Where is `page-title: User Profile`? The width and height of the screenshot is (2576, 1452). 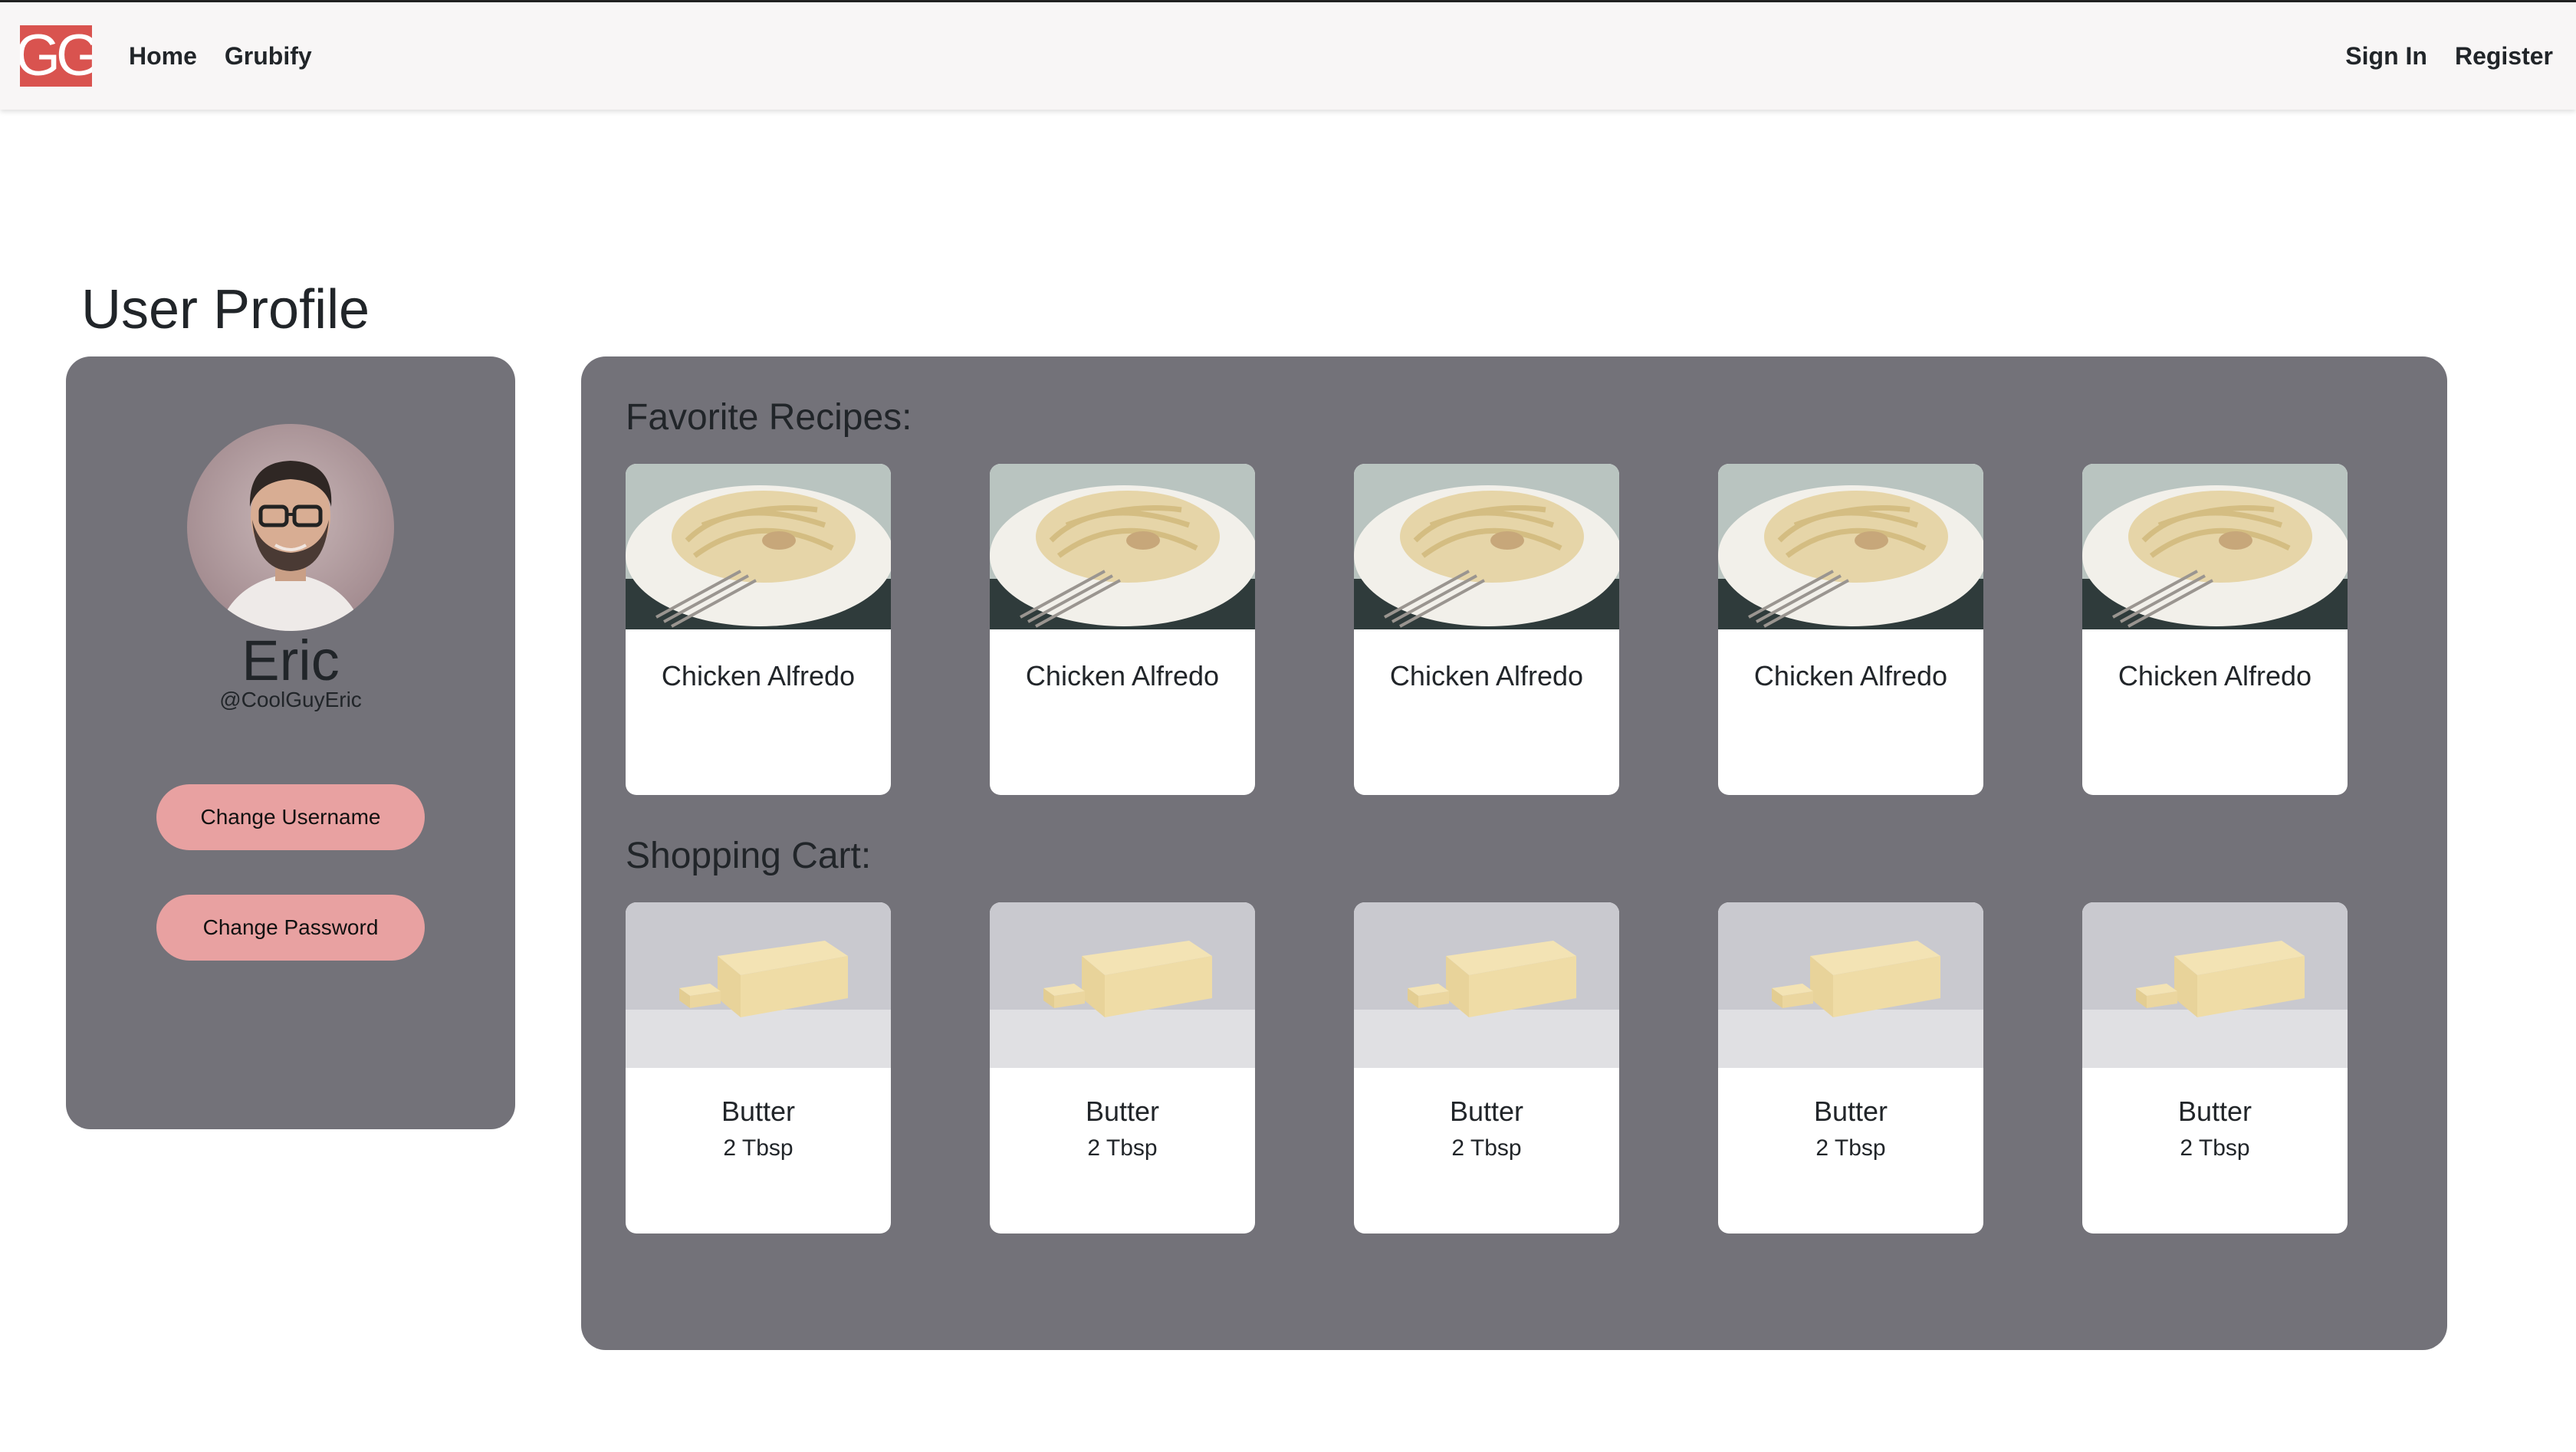
page-title: User Profile is located at coordinates (225, 309).